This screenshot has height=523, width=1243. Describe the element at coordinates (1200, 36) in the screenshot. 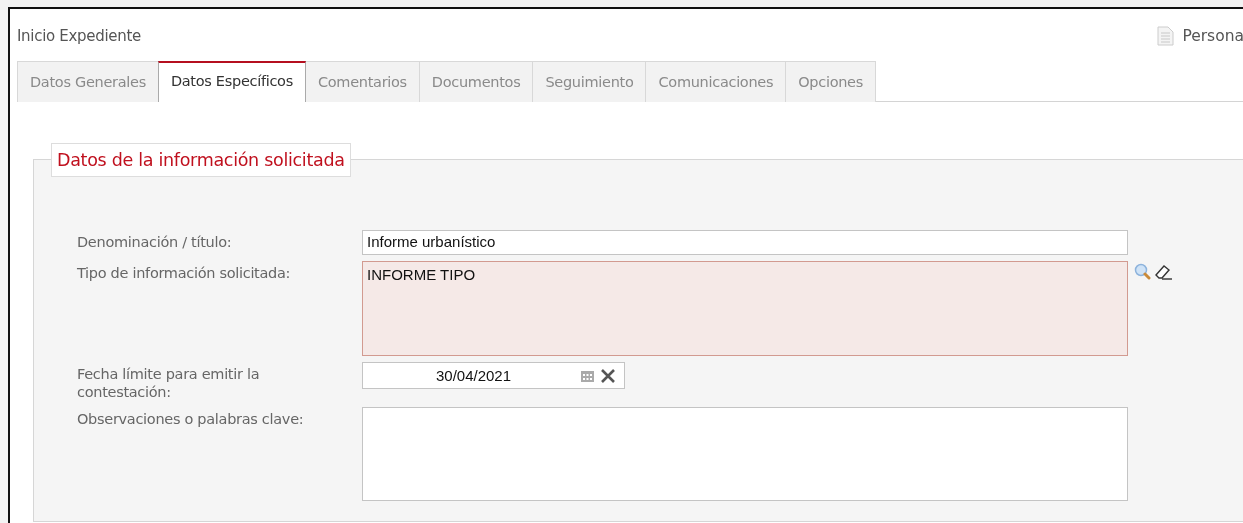

I see `persona-link: Persona` at that location.